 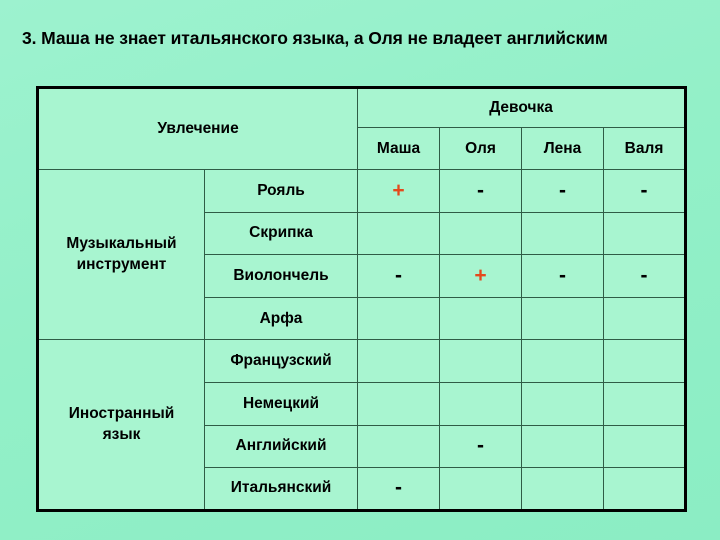 What do you see at coordinates (121, 413) in the screenshot?
I see `category-label-line1: Иностранный` at bounding box center [121, 413].